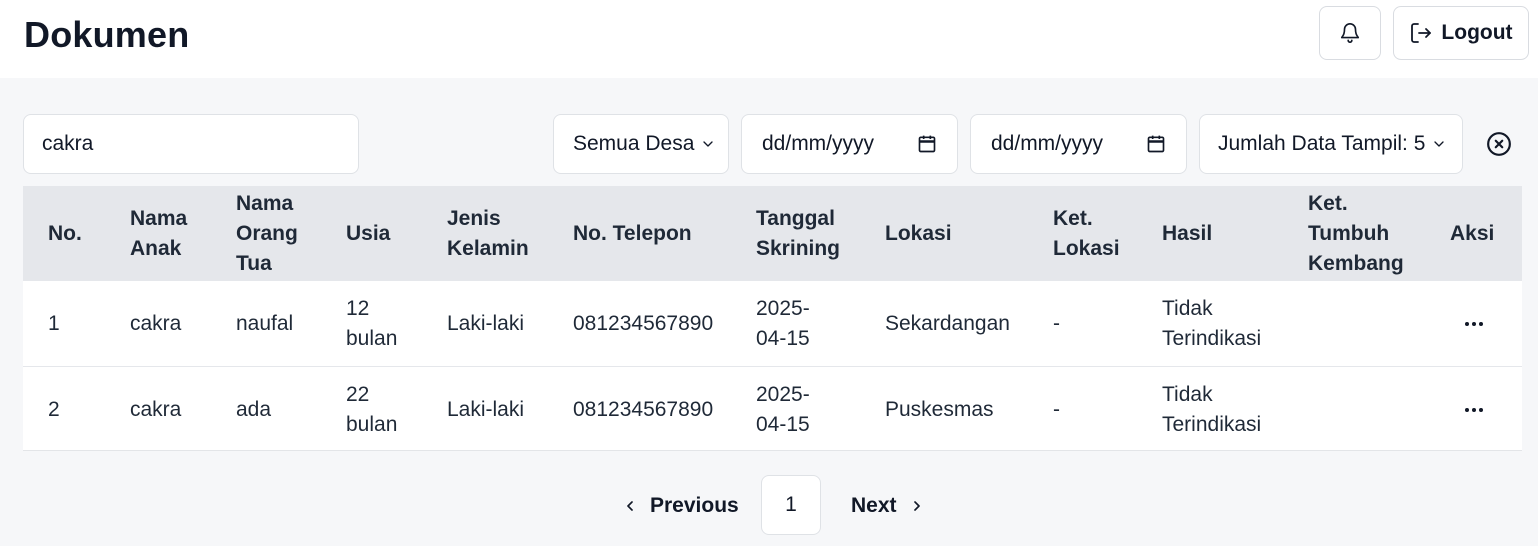 The image size is (1538, 546). What do you see at coordinates (265, 323) in the screenshot?
I see `cell-nama-orang-tua: naufal` at bounding box center [265, 323].